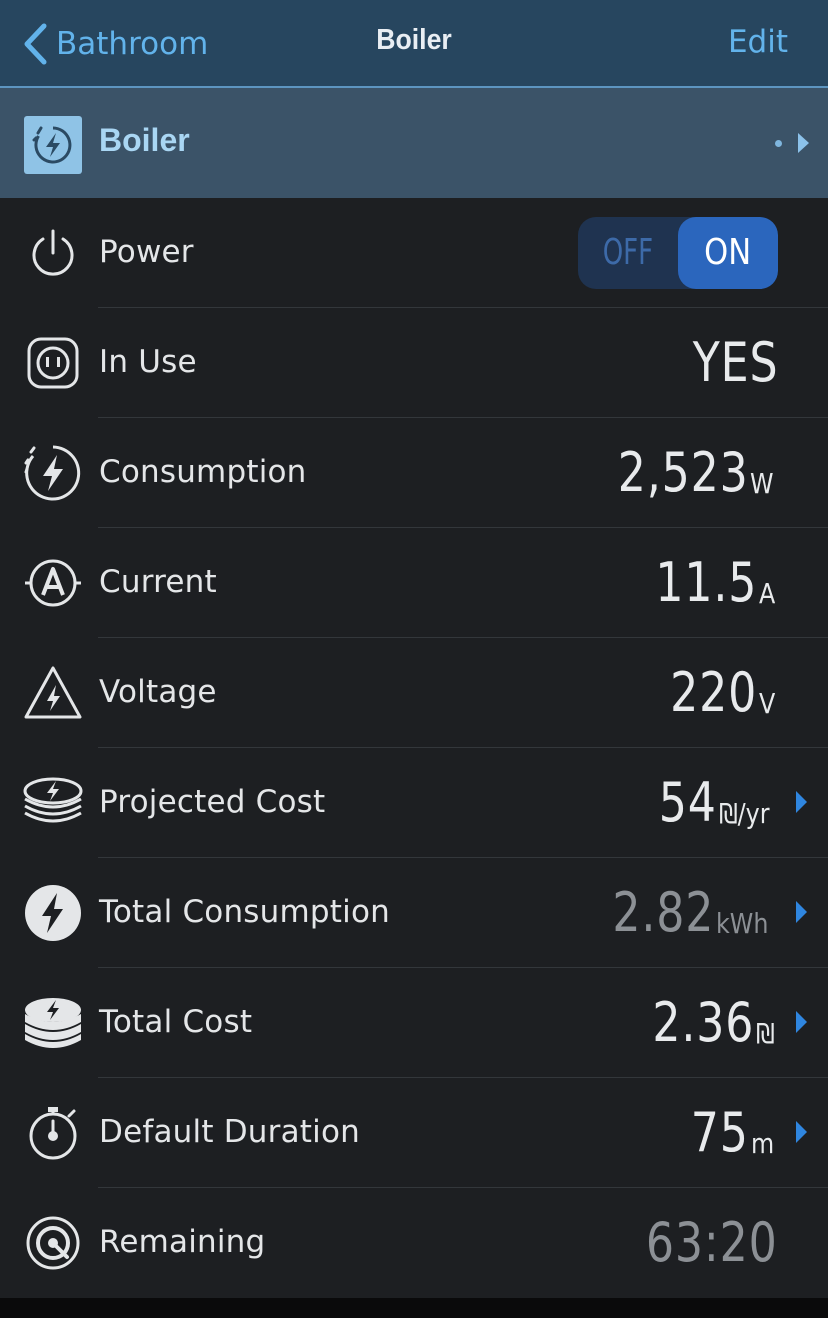 The image size is (828, 1318). I want to click on coin-stack-outline-icon, so click(53, 803).